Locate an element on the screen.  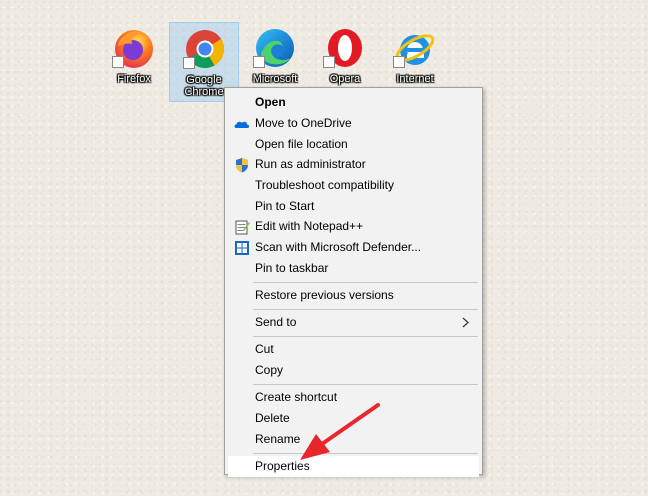
menu-item-run-as-administrator: Run as administrator is located at coordinates (353, 164).